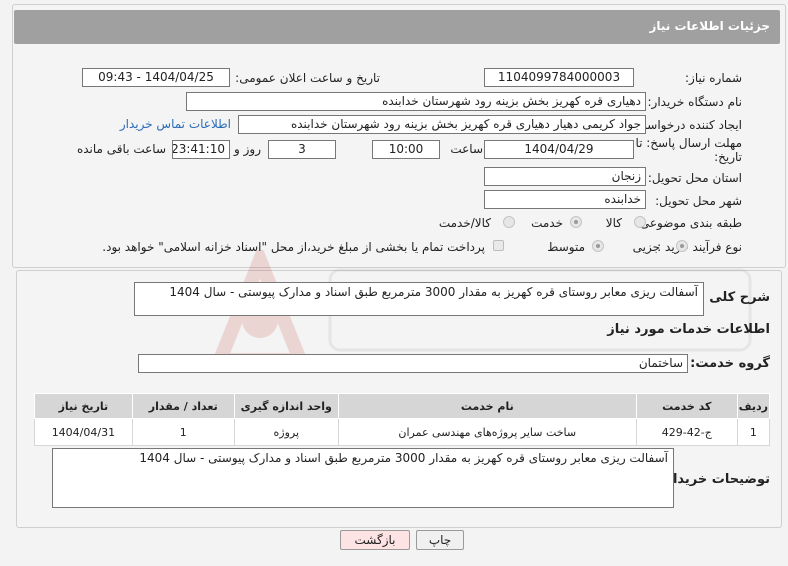  What do you see at coordinates (565, 176) in the screenshot?
I see `province-field: زنجان` at bounding box center [565, 176].